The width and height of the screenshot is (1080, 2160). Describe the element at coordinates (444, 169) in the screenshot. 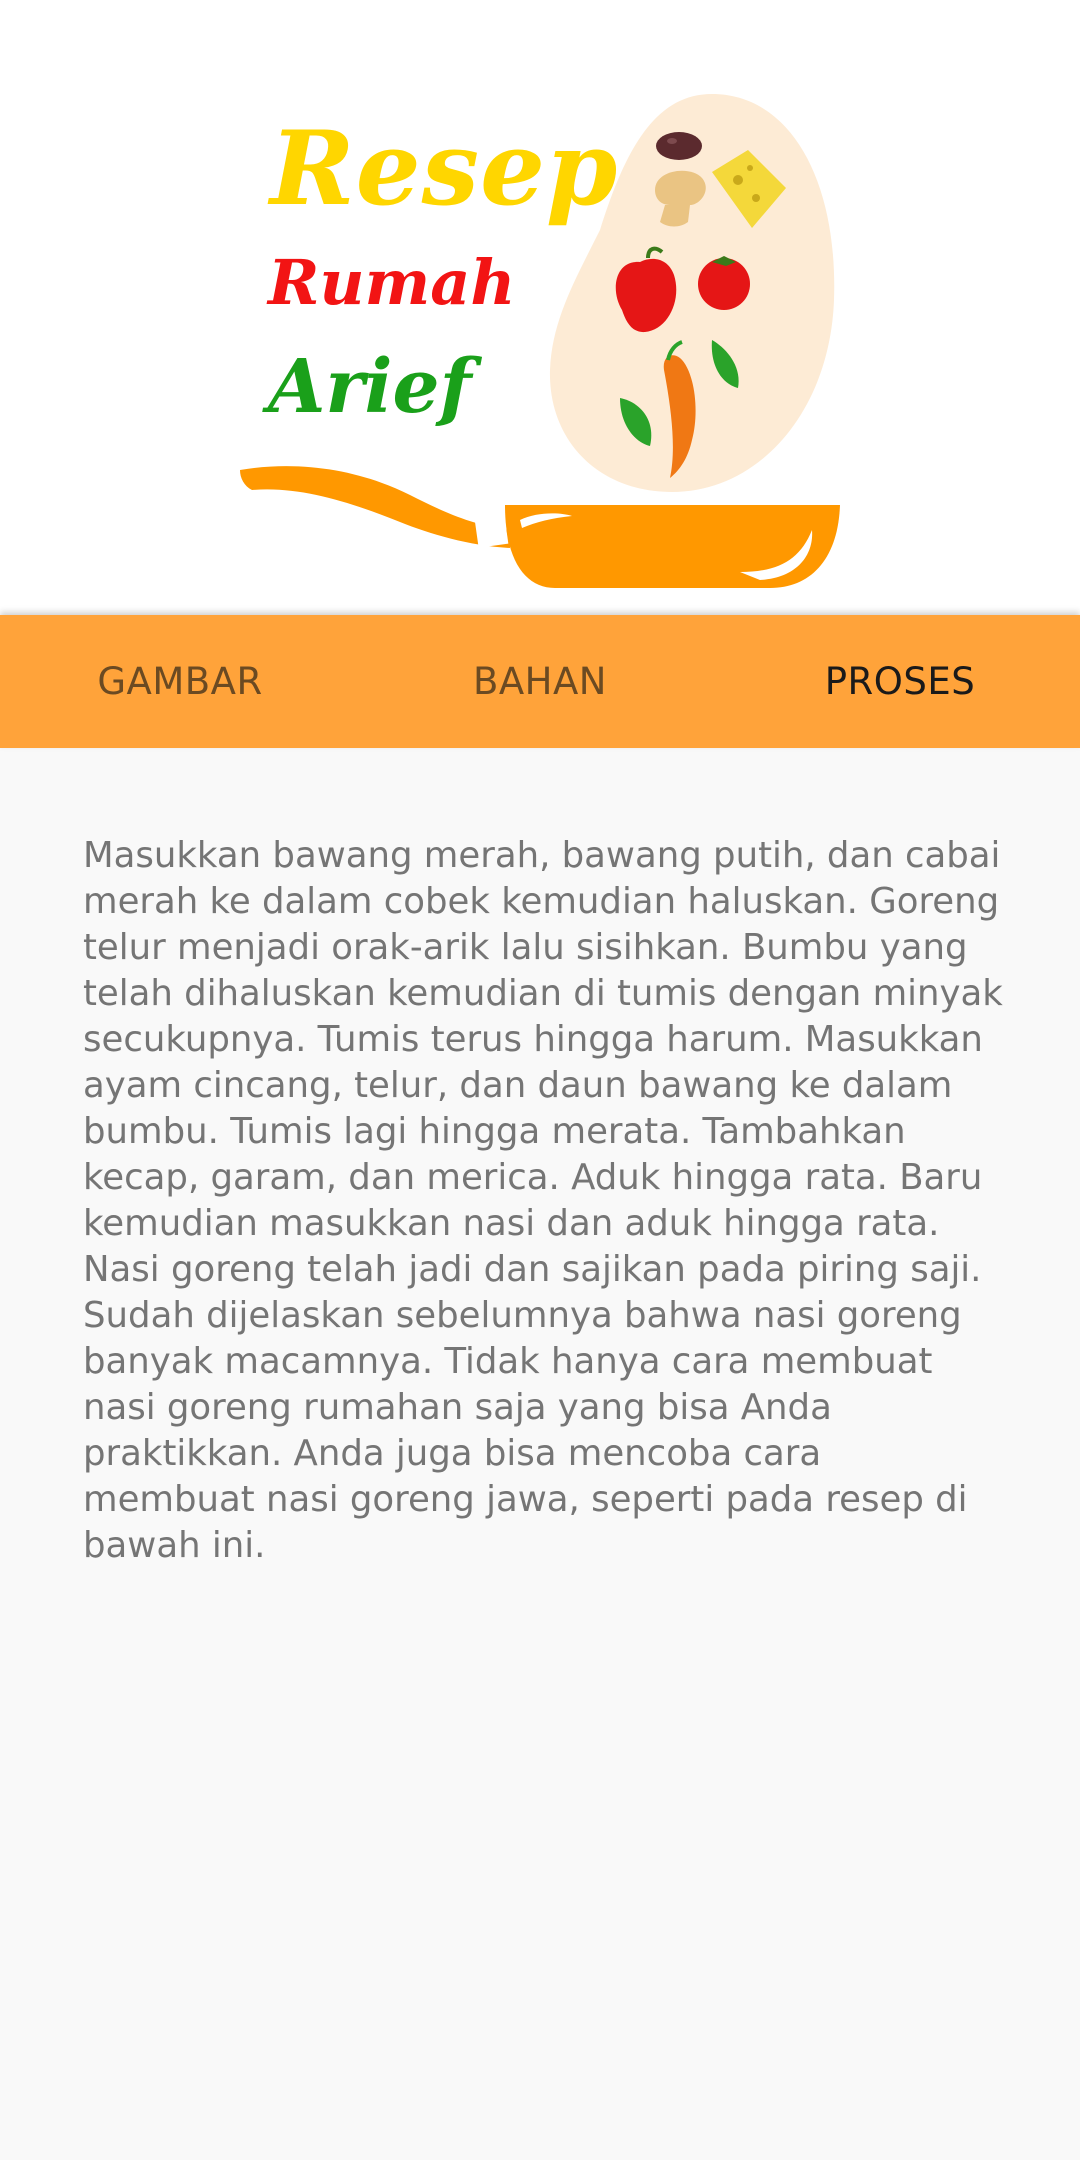

I see `logo-title-resep: Resep` at that location.